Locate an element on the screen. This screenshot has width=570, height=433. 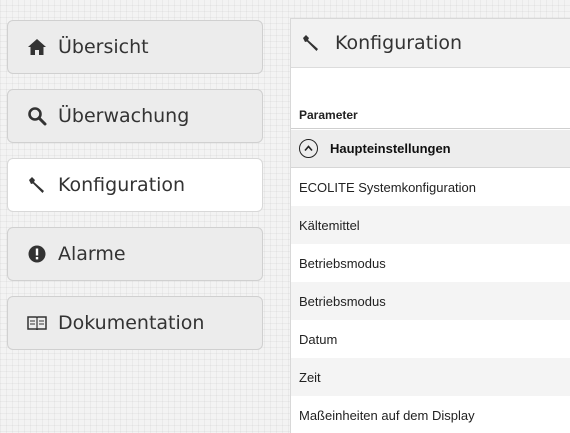
panel-title: Konfiguration is located at coordinates (399, 43).